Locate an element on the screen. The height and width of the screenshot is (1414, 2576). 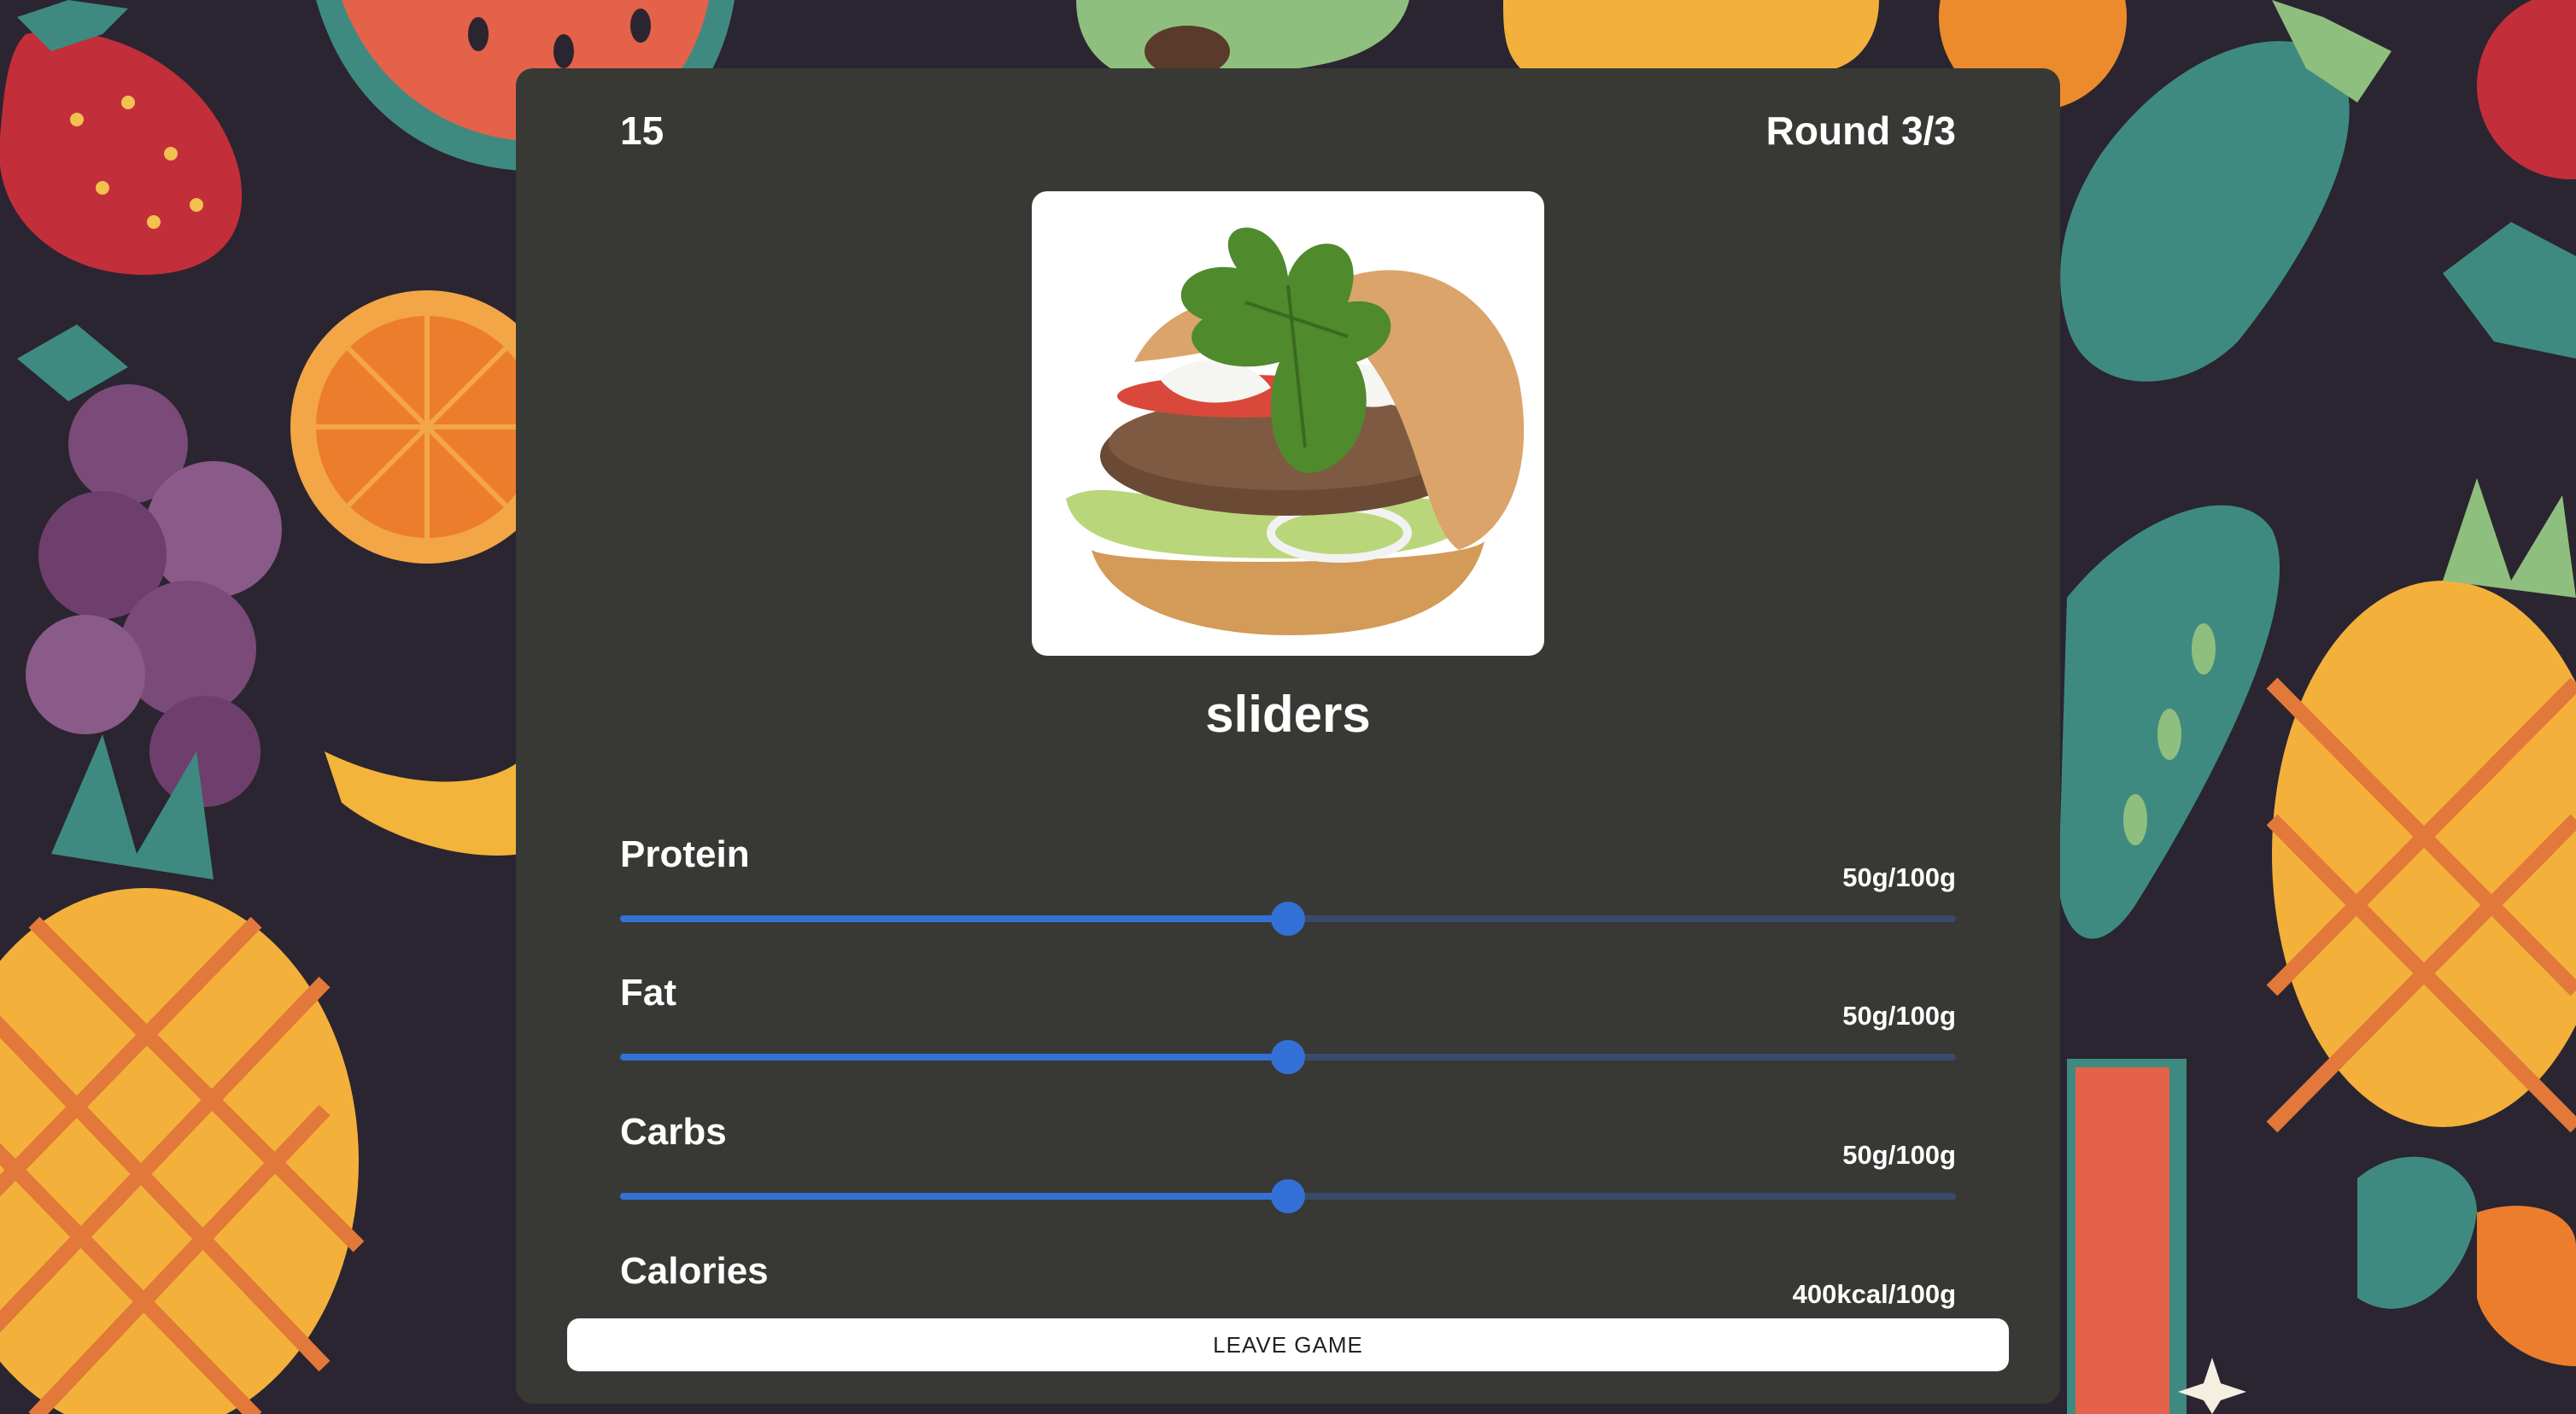
carbs-label: Carbs is located at coordinates (673, 1132).